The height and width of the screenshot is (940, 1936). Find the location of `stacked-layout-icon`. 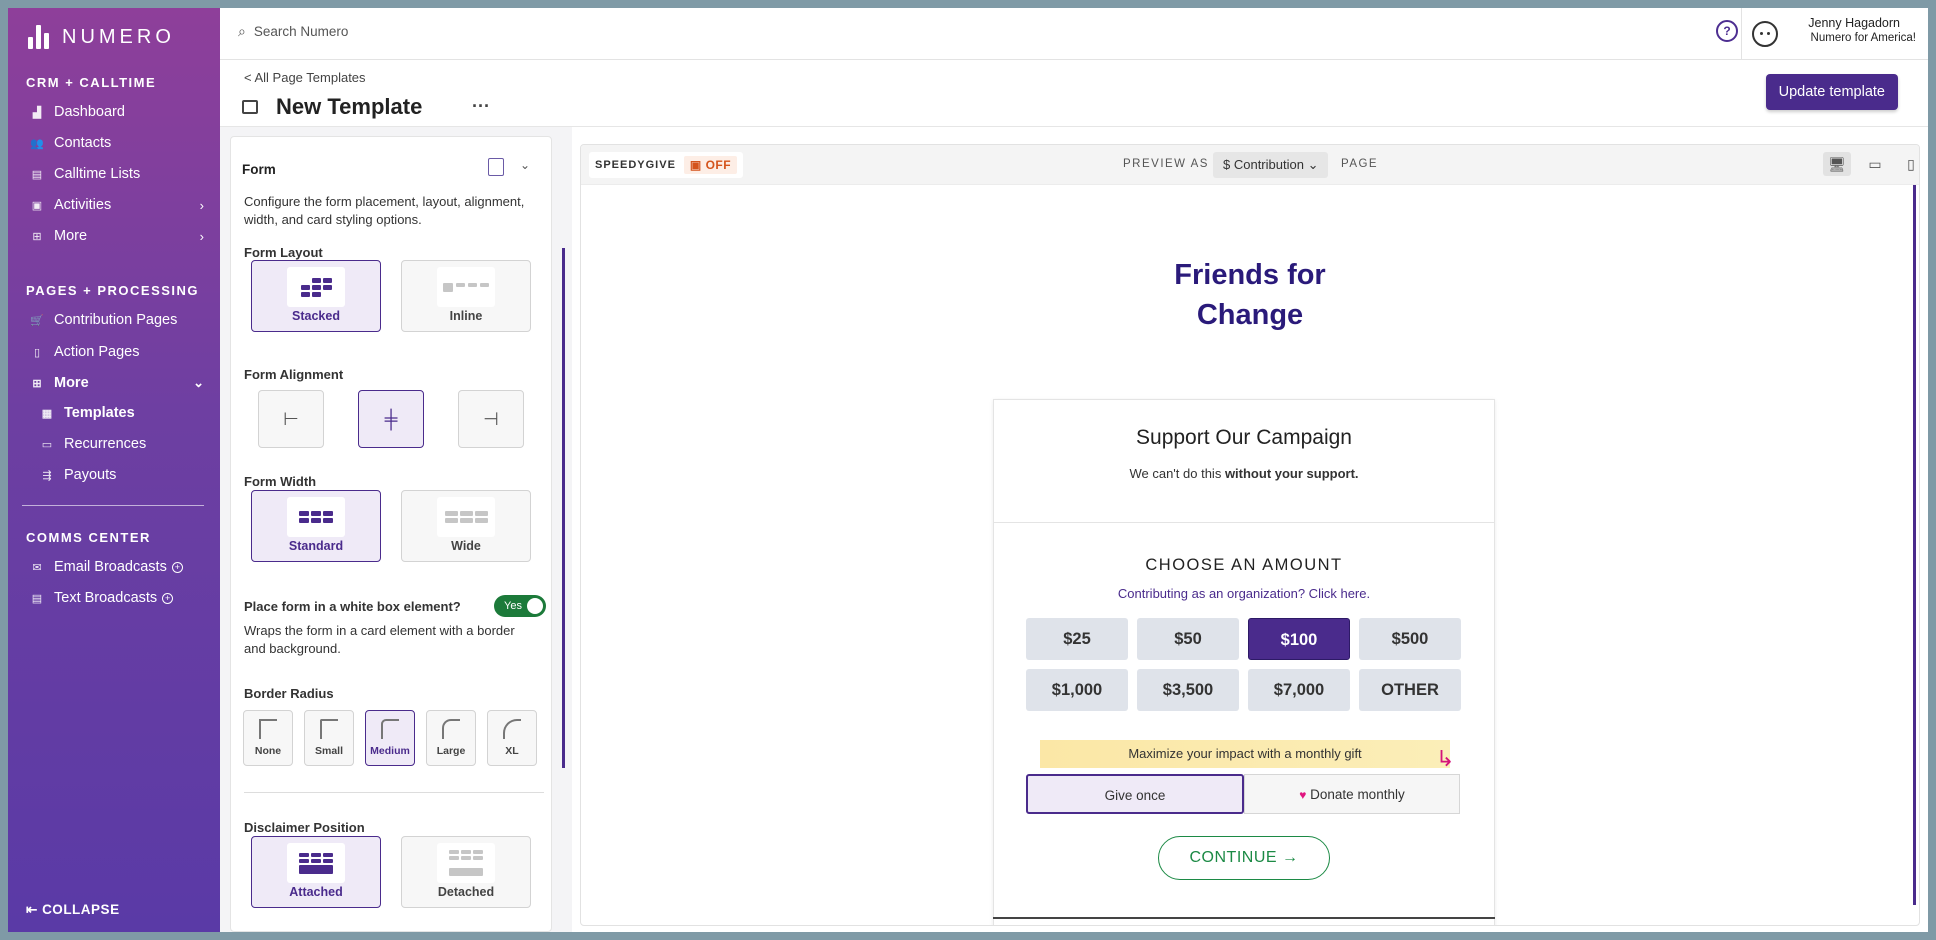

stacked-layout-icon is located at coordinates (316, 287).